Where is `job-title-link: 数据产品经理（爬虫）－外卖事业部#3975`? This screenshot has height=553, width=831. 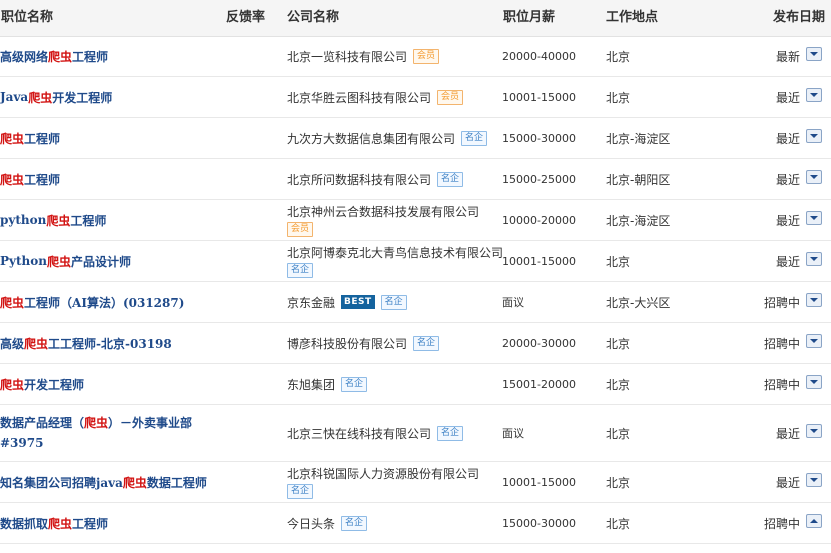 job-title-link: 数据产品经理（爬虫）－外卖事业部#3975 is located at coordinates (111, 433).